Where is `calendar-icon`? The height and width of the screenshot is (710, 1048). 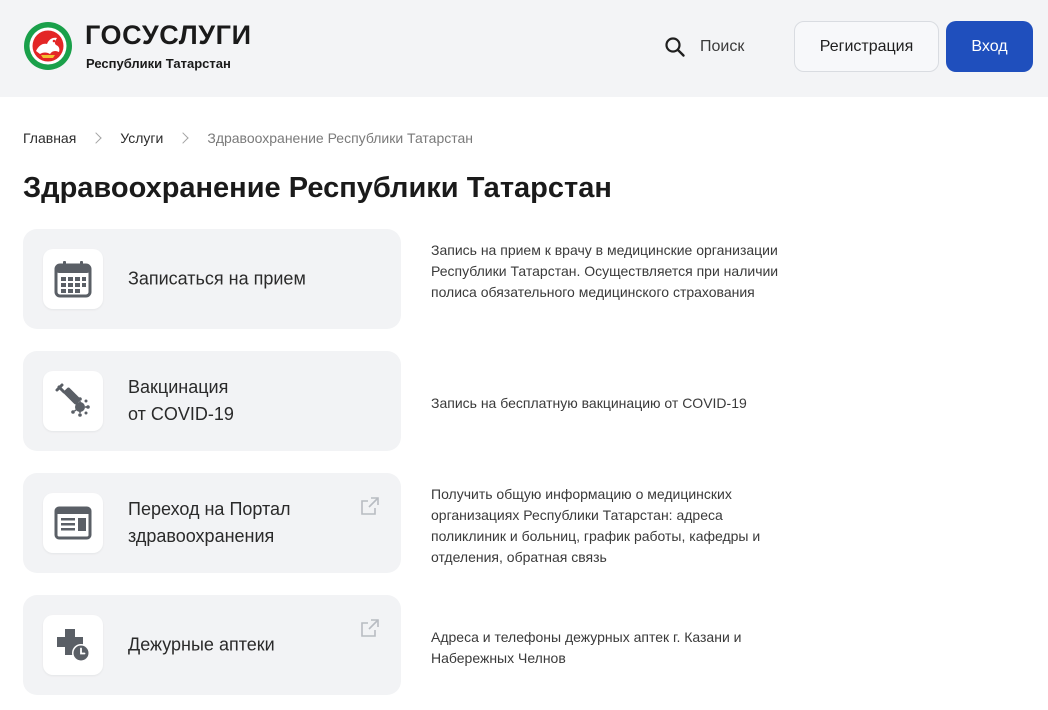
calendar-icon is located at coordinates (73, 279).